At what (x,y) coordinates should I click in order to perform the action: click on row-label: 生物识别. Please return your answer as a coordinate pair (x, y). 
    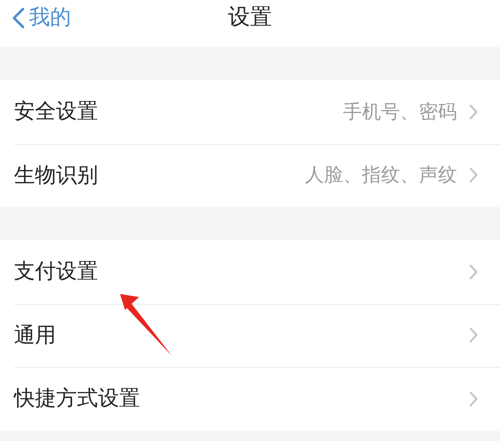
    Looking at the image, I should click on (56, 175).